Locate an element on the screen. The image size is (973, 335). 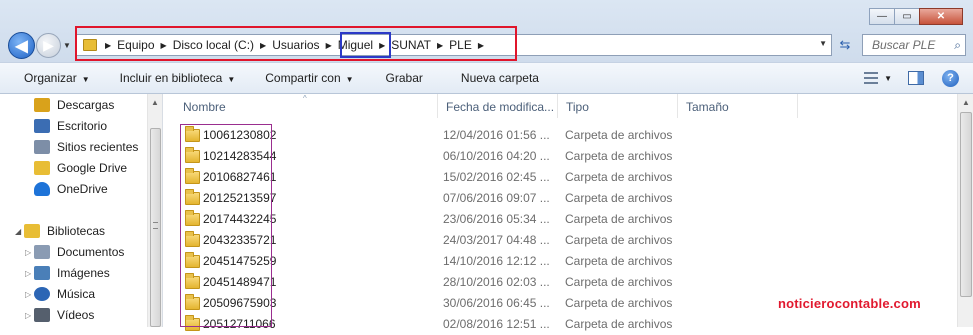
close-button: ✕ is located at coordinates (941, 16).